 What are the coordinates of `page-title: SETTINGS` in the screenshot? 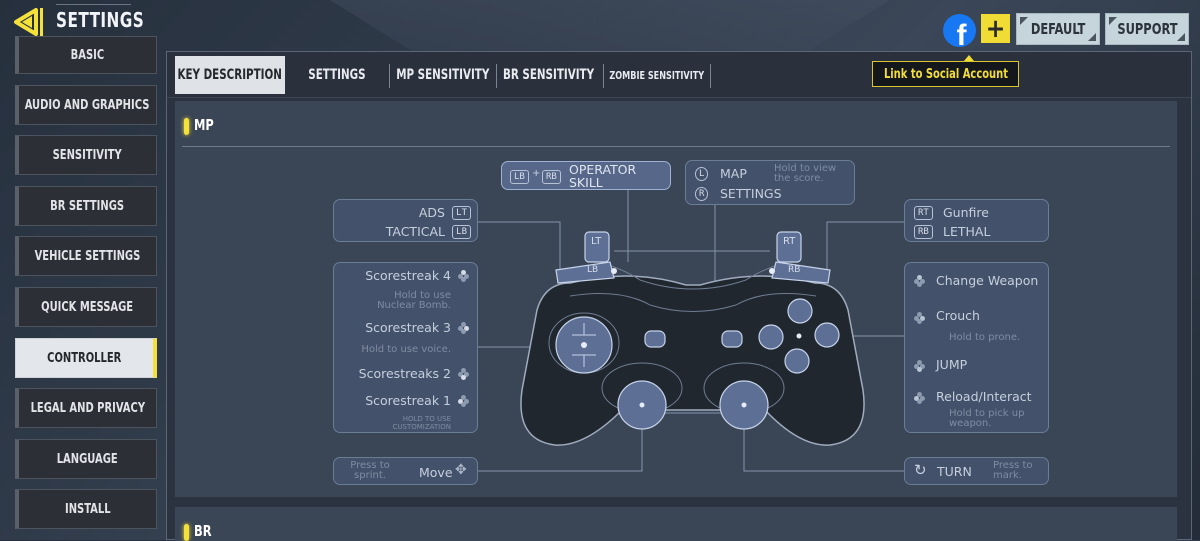 It's located at (100, 20).